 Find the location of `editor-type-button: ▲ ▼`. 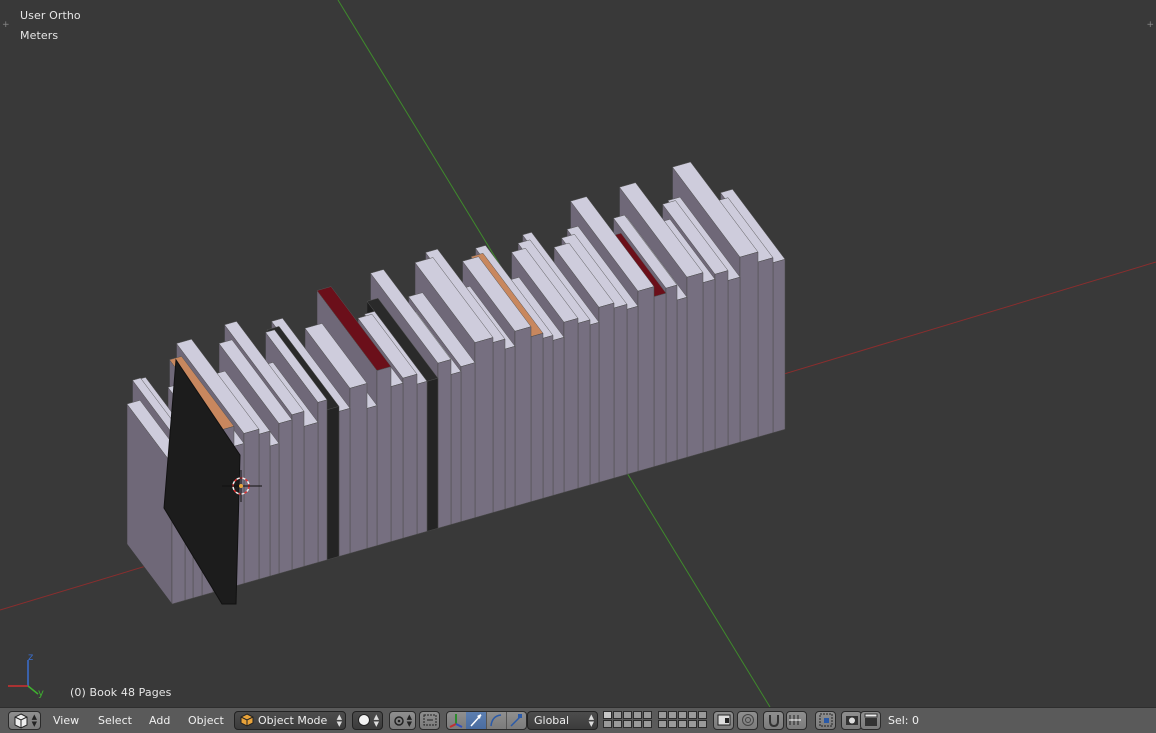

editor-type-button: ▲ ▼ is located at coordinates (24, 720).